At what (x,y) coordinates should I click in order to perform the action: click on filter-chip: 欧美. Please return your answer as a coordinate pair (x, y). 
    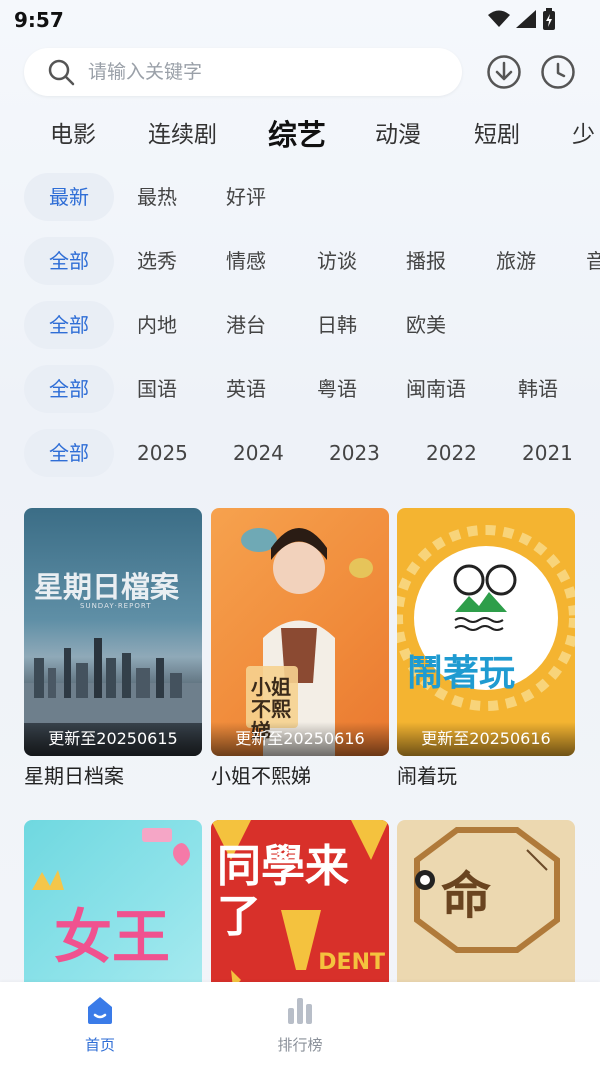
    Looking at the image, I should click on (426, 325).